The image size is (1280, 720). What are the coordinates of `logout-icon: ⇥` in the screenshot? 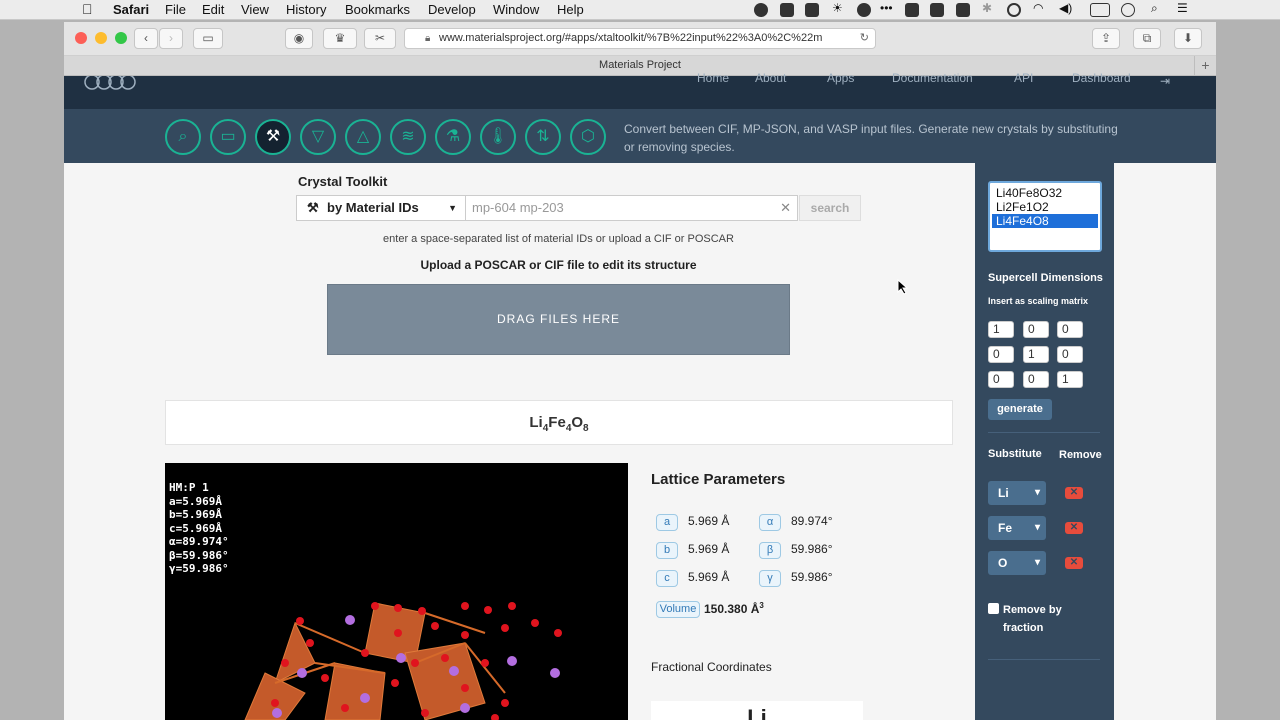 It's located at (1165, 81).